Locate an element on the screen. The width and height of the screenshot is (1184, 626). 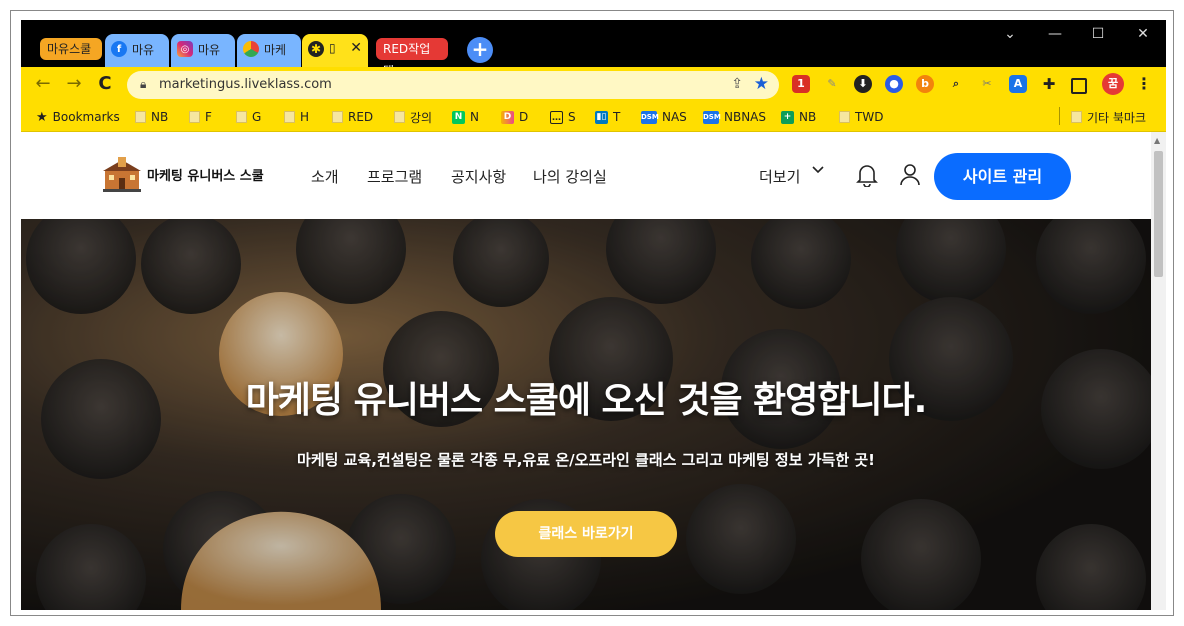
menu-kebab-icon: ⋮ is located at coordinates (1144, 84).